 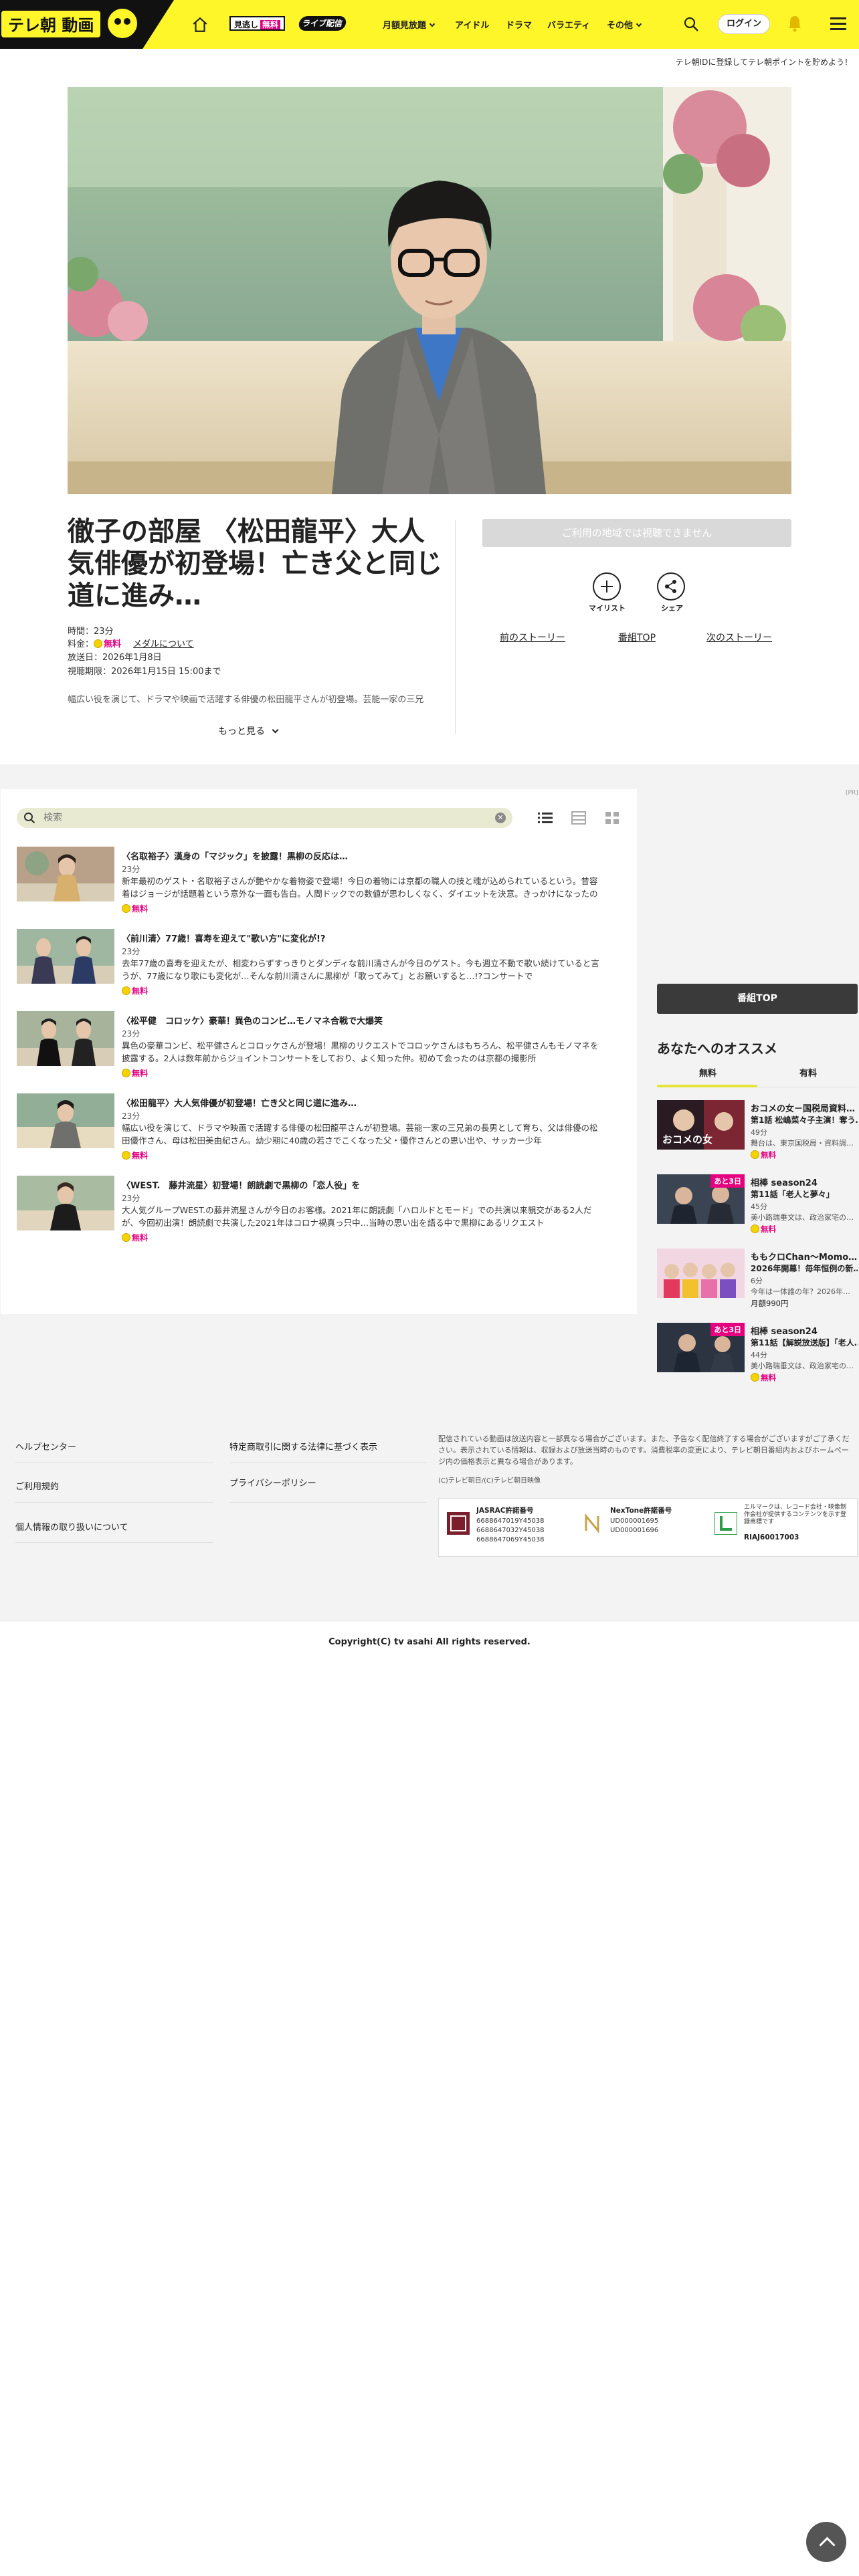 I want to click on program-top-button: 番組TOP, so click(x=757, y=999).